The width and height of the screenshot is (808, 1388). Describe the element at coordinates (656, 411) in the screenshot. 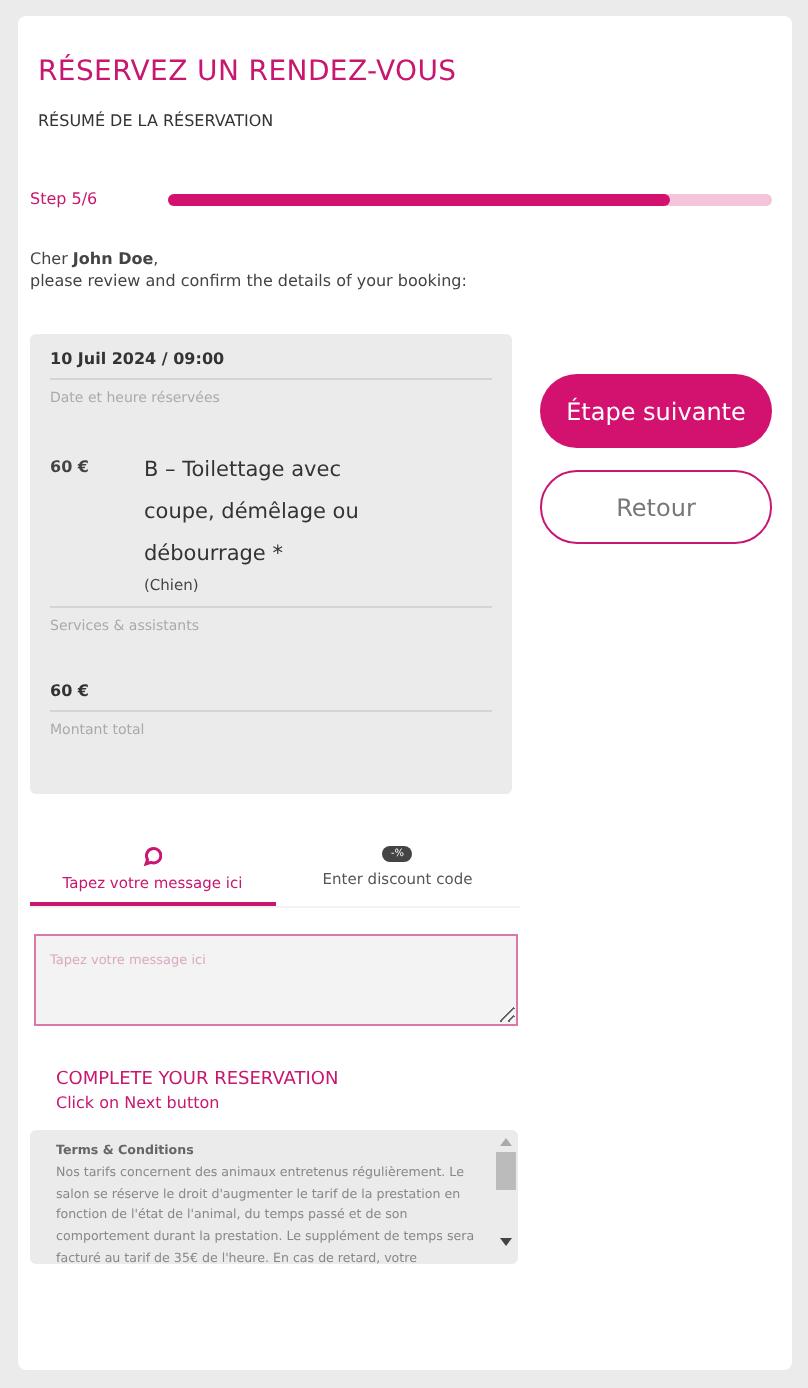

I see `next-button: Étape suivante` at that location.